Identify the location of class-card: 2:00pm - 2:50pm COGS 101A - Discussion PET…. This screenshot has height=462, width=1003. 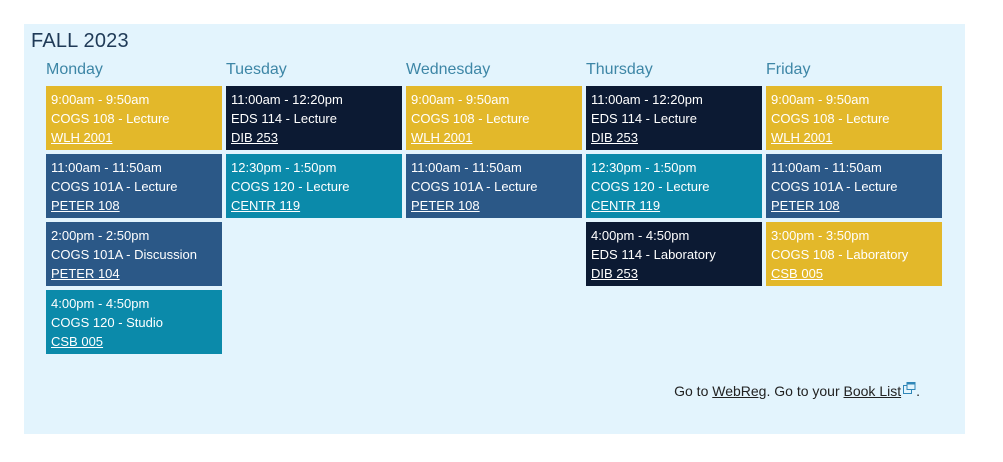
(134, 254).